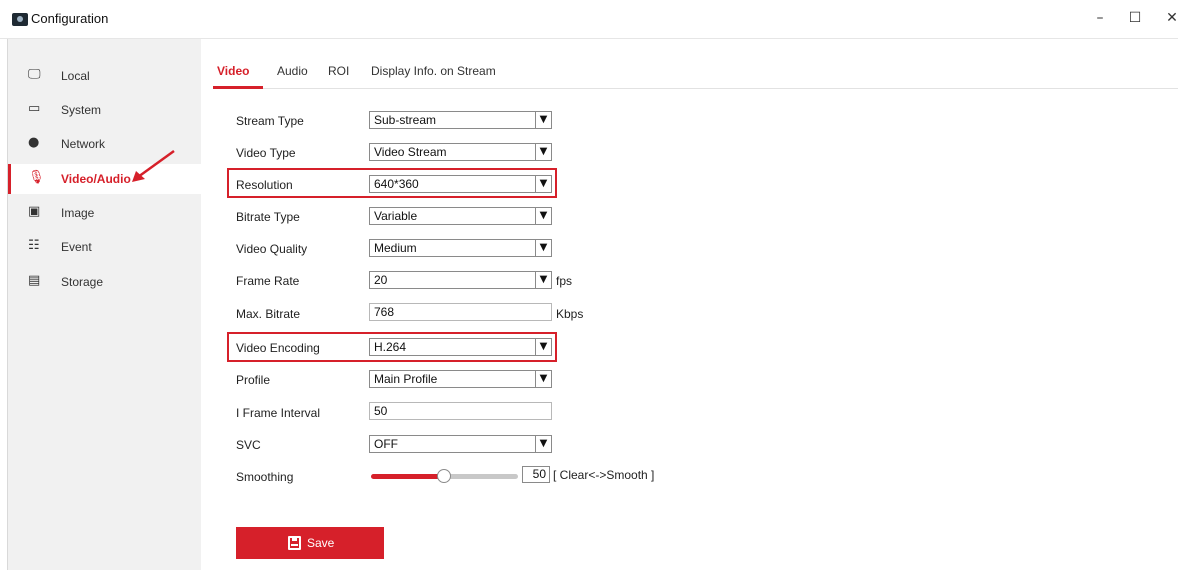 Image resolution: width=1178 pixels, height=570 pixels. Describe the element at coordinates (460, 347) in the screenshot. I see `video-encoding-select: H.264 ▼` at that location.